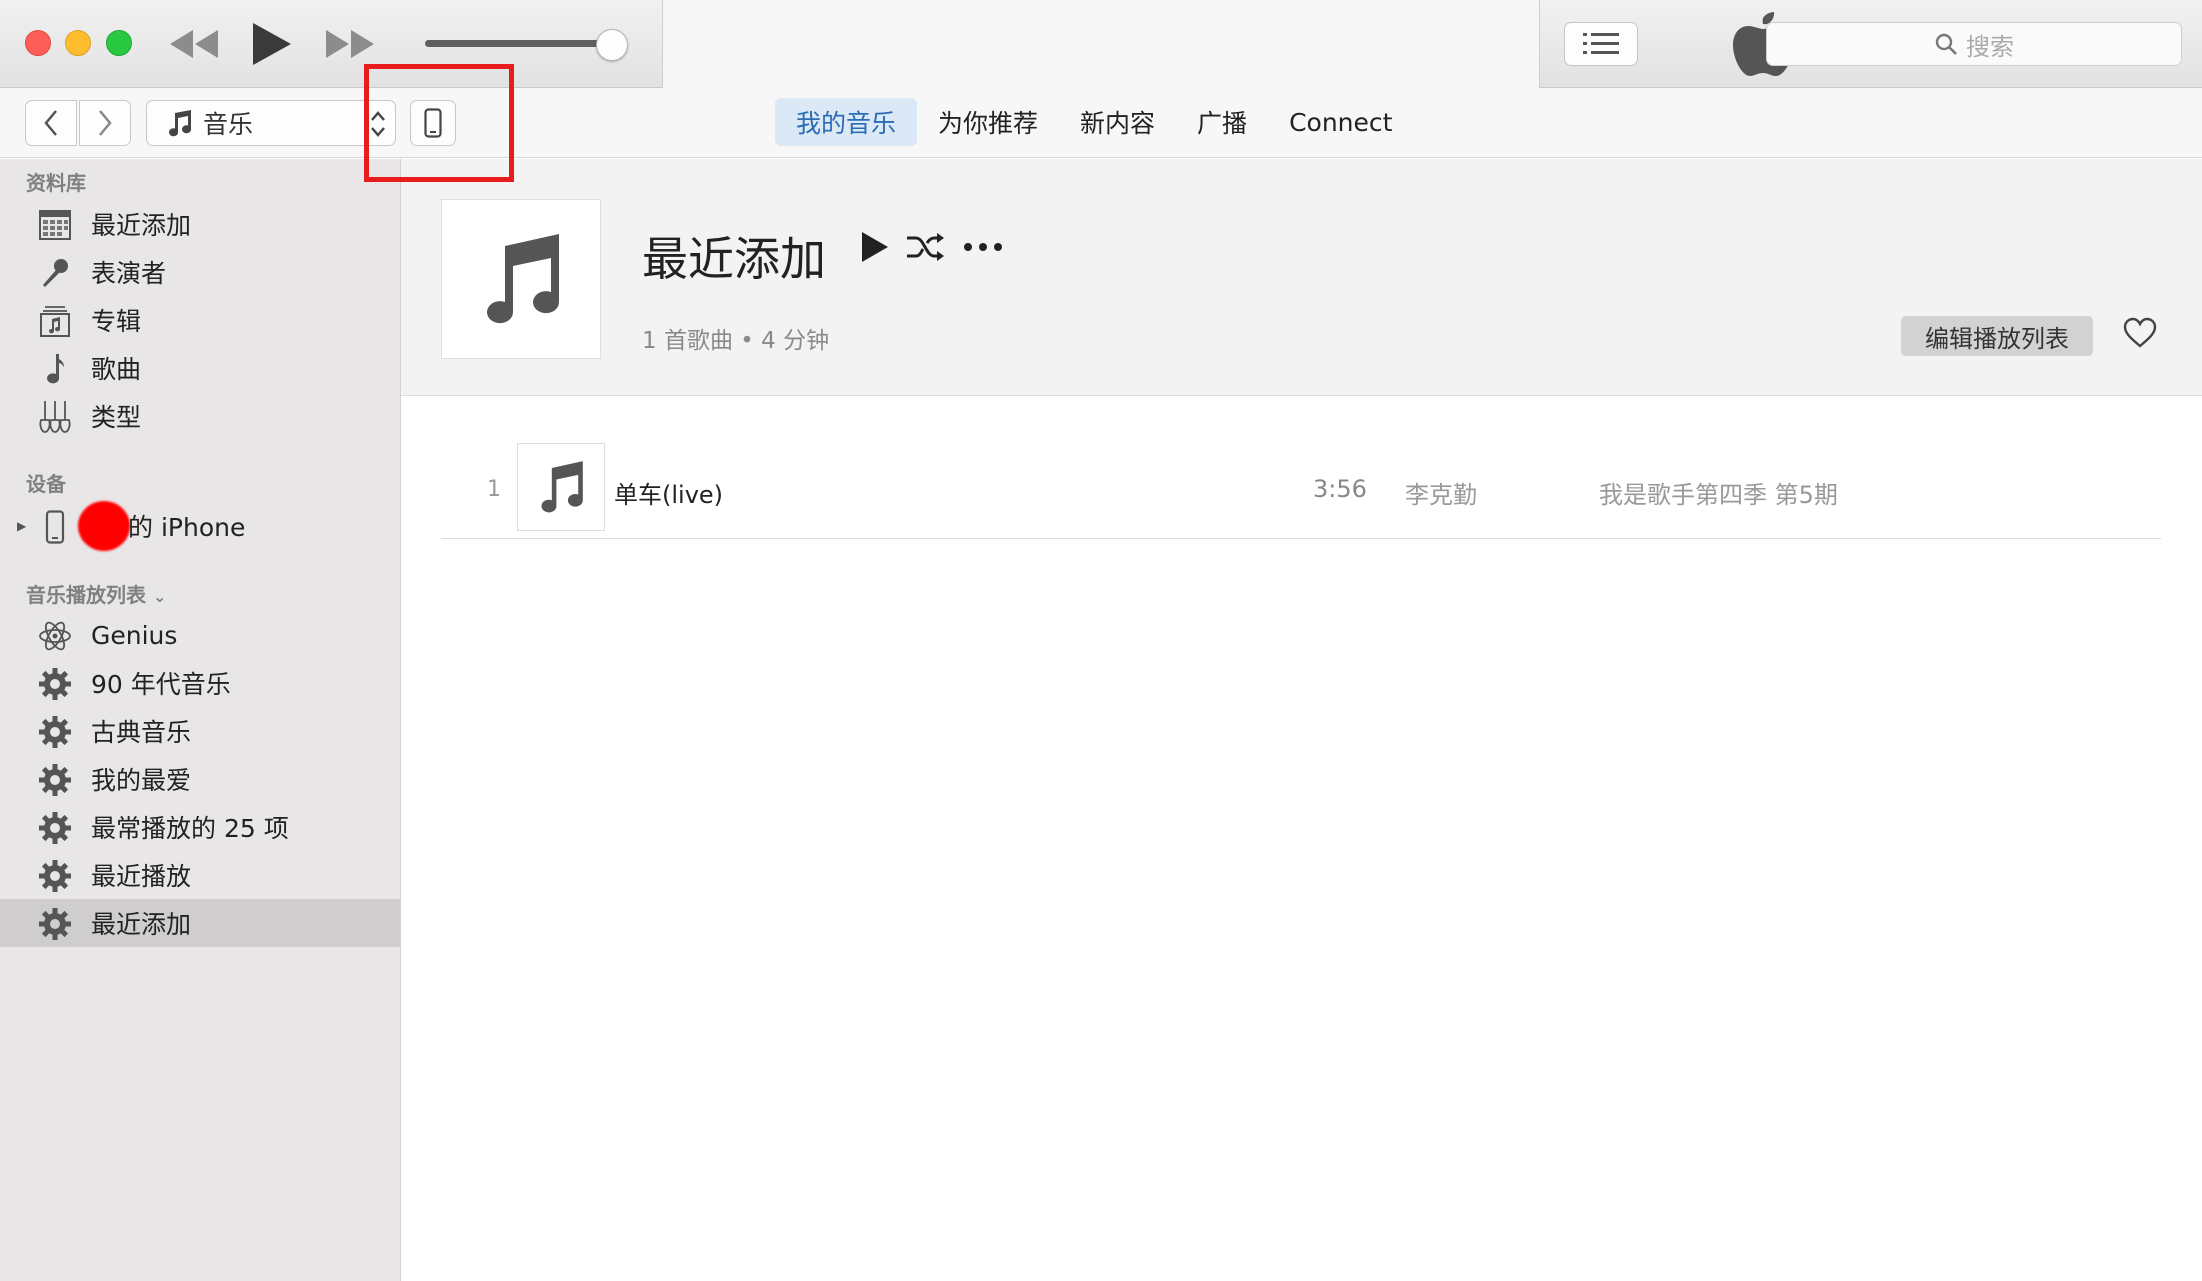 The width and height of the screenshot is (2202, 1281). I want to click on heart-icon, so click(2140, 332).